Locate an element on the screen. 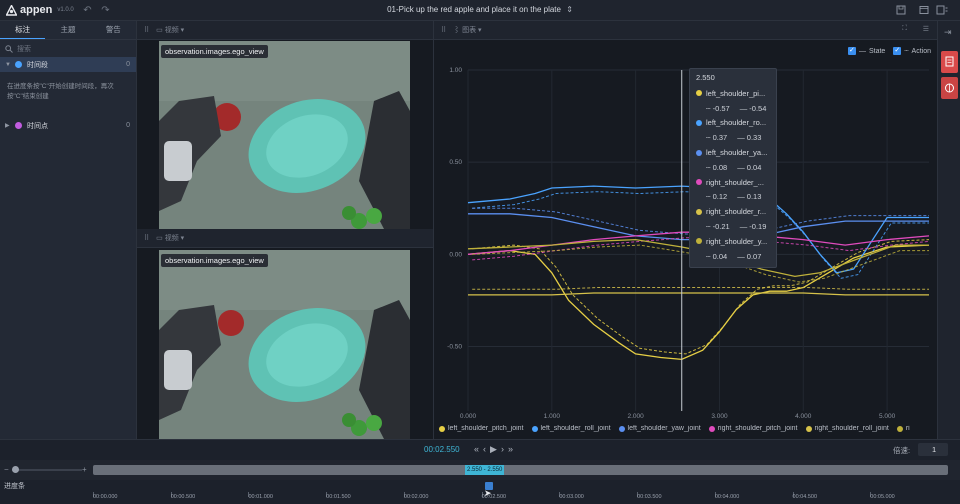  save-icon is located at coordinates (900, 10).